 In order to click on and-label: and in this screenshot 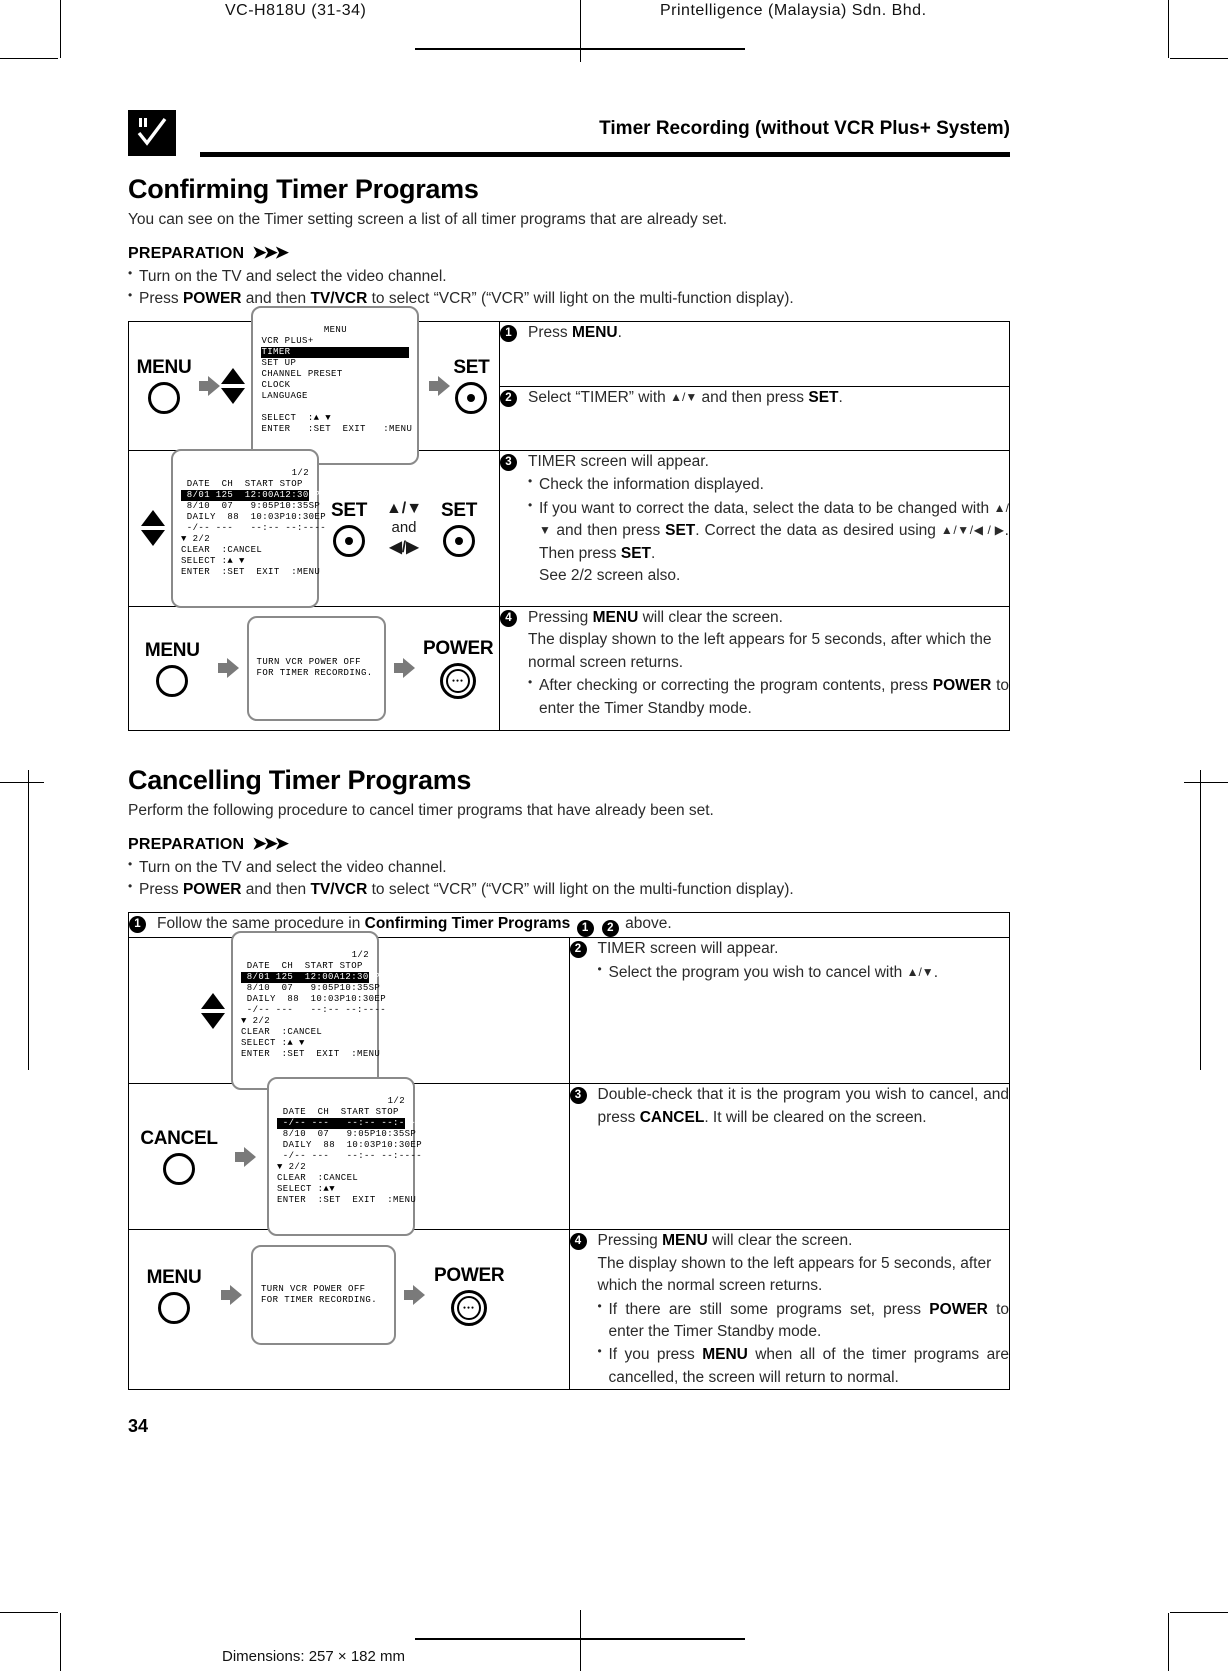, I will do `click(404, 527)`.